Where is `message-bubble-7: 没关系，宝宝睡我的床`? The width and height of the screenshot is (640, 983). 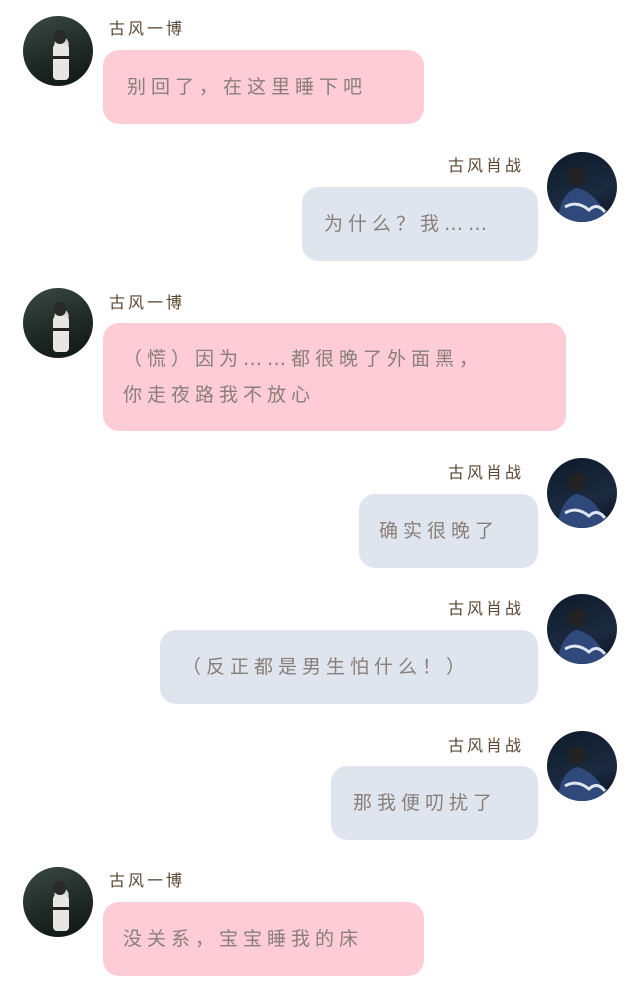
message-bubble-7: 没关系，宝宝睡我的床 is located at coordinates (263, 939).